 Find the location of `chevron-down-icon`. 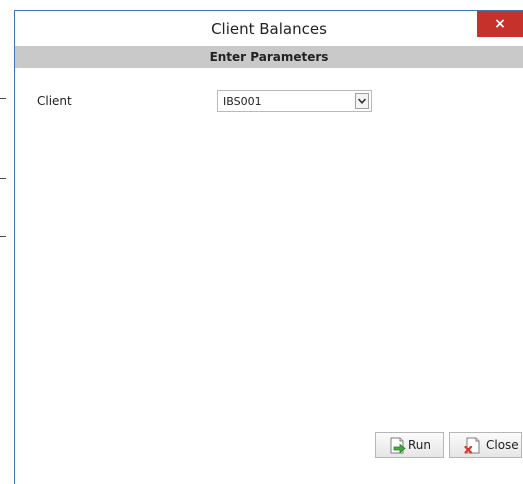

chevron-down-icon is located at coordinates (362, 101).